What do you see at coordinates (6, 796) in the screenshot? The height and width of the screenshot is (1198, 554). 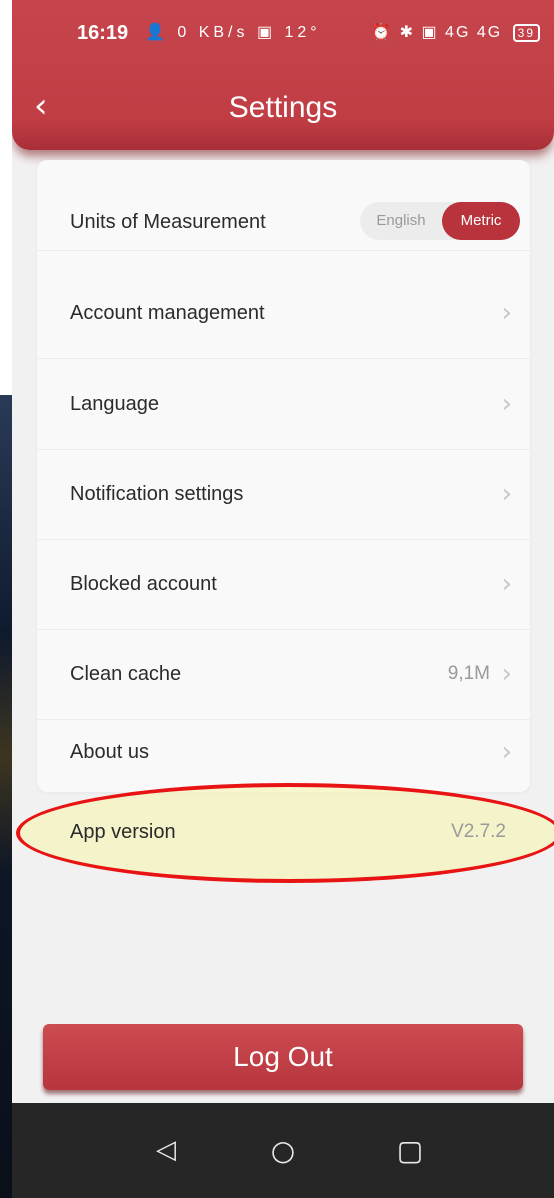 I see `background-edge` at bounding box center [6, 796].